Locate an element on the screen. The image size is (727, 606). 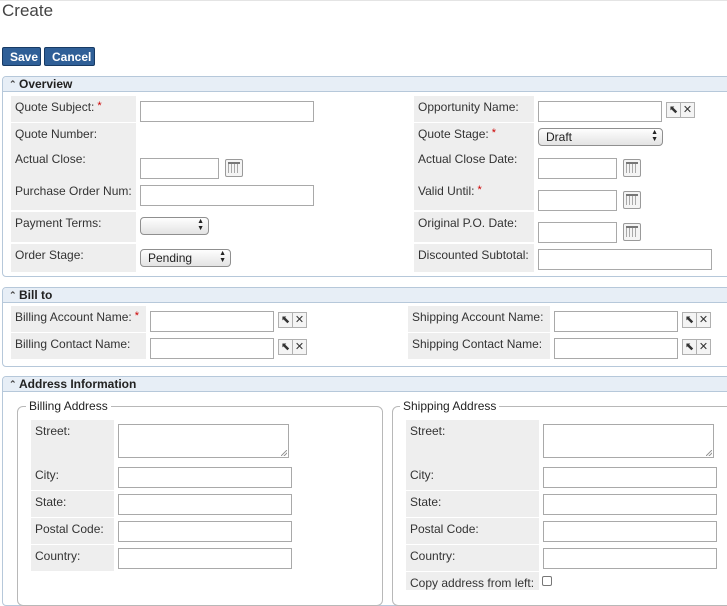
quote-number-label: Quote Number: is located at coordinates (73, 136).